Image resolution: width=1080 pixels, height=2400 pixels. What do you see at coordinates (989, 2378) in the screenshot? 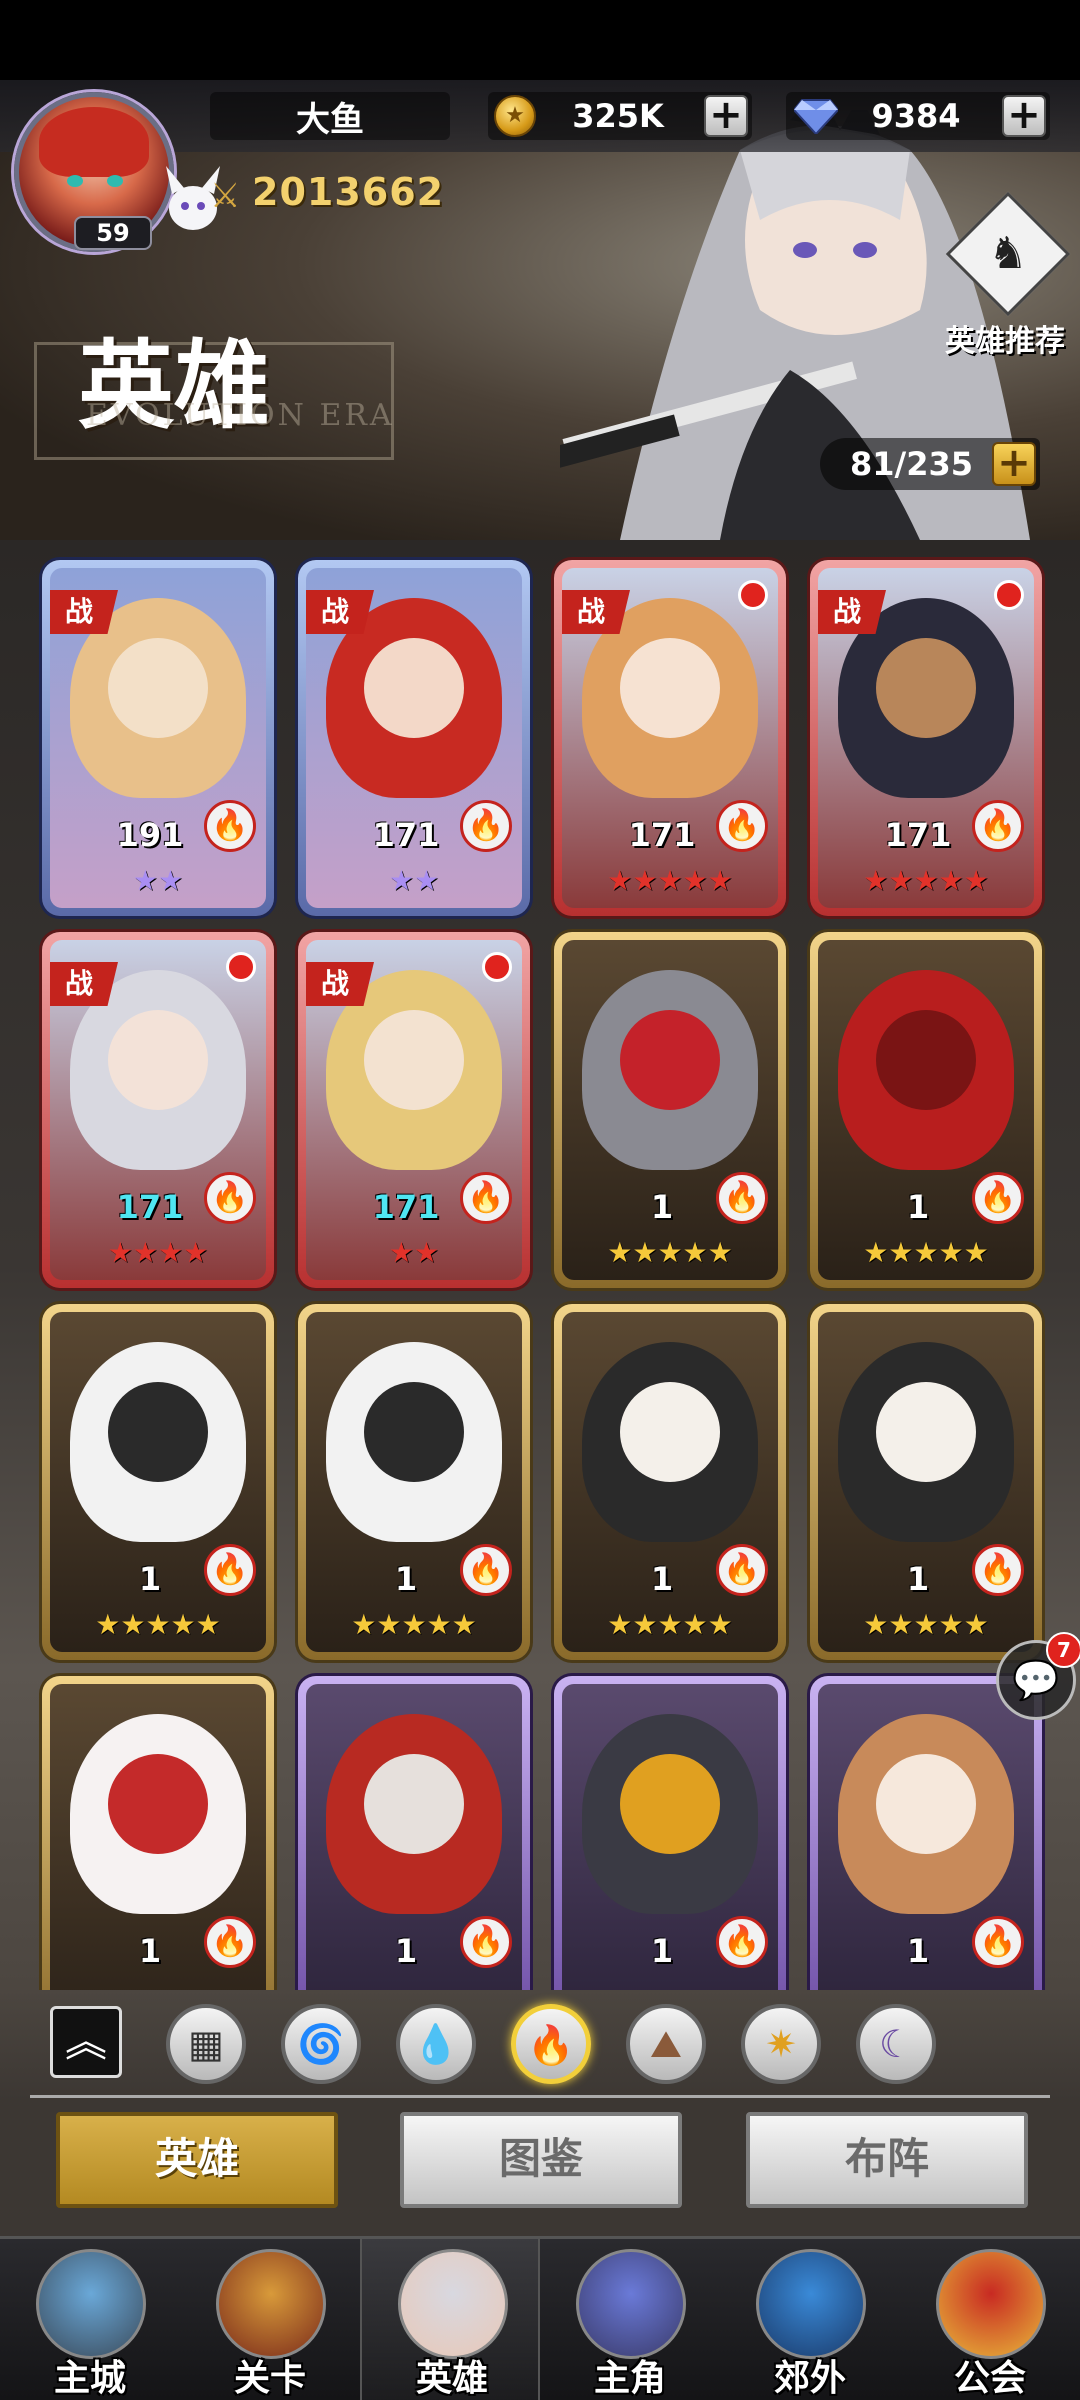
I see `nav-label: 公会` at bounding box center [989, 2378].